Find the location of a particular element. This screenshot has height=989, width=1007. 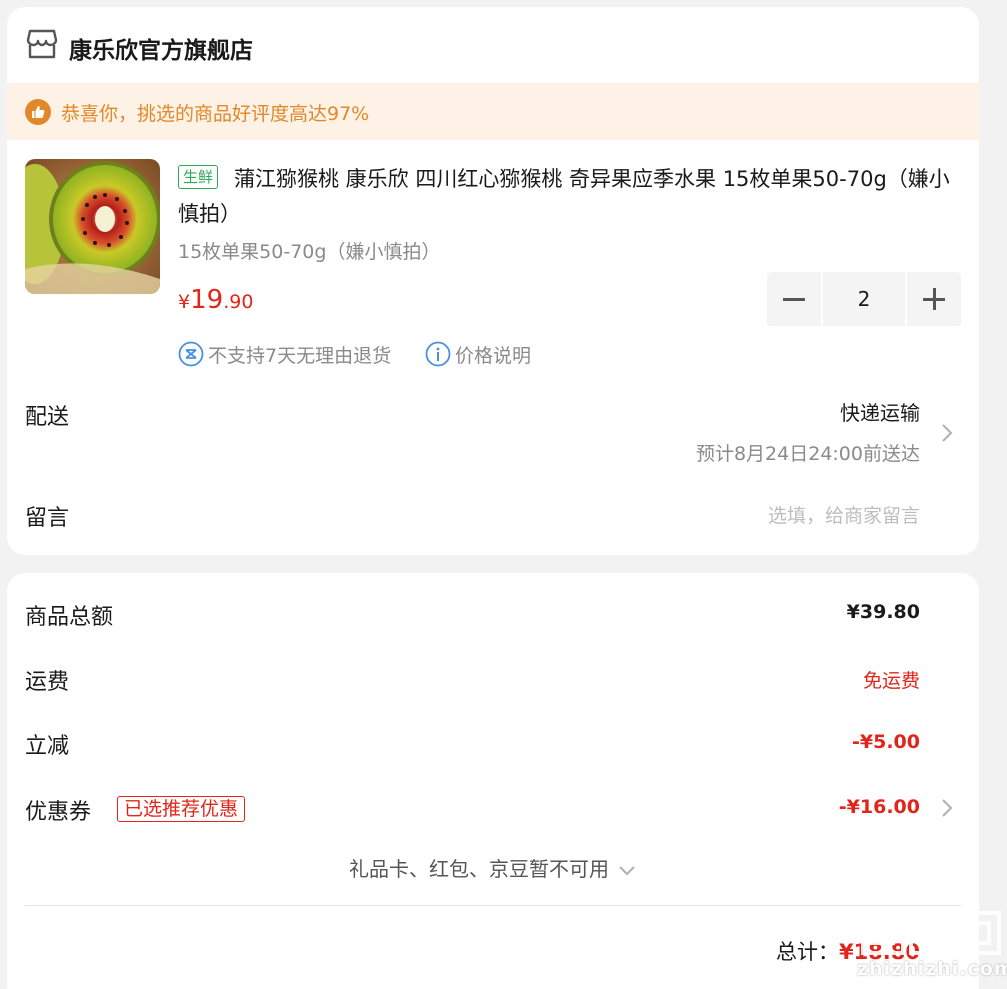

discount-value: -¥5.00 is located at coordinates (886, 742).